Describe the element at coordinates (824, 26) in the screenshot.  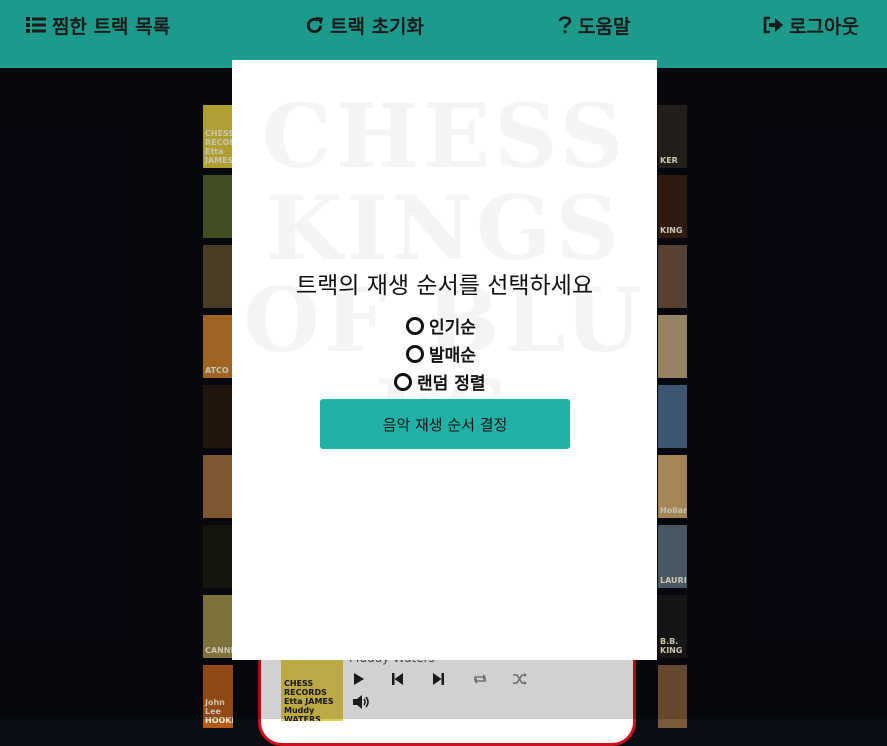
I see `logout-label: 로그아웃` at that location.